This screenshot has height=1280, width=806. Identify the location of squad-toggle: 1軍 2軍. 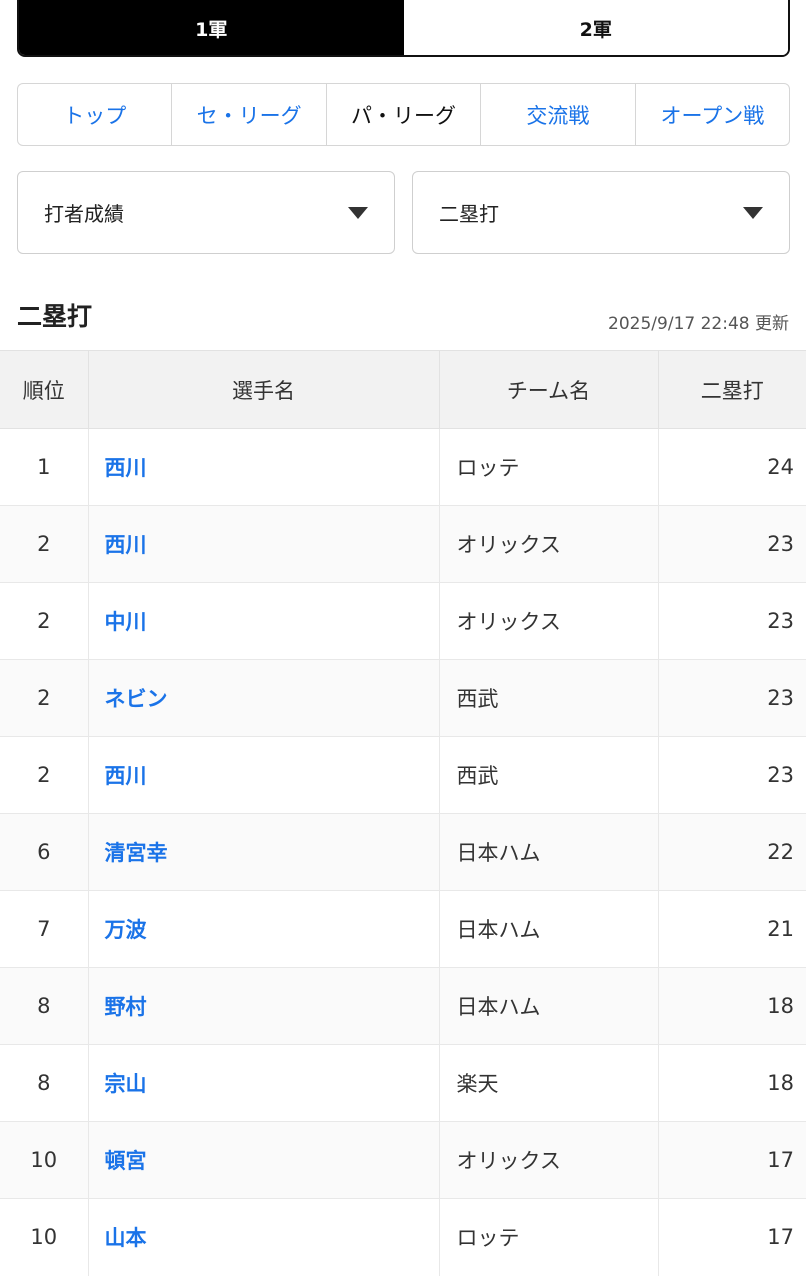
(403, 28).